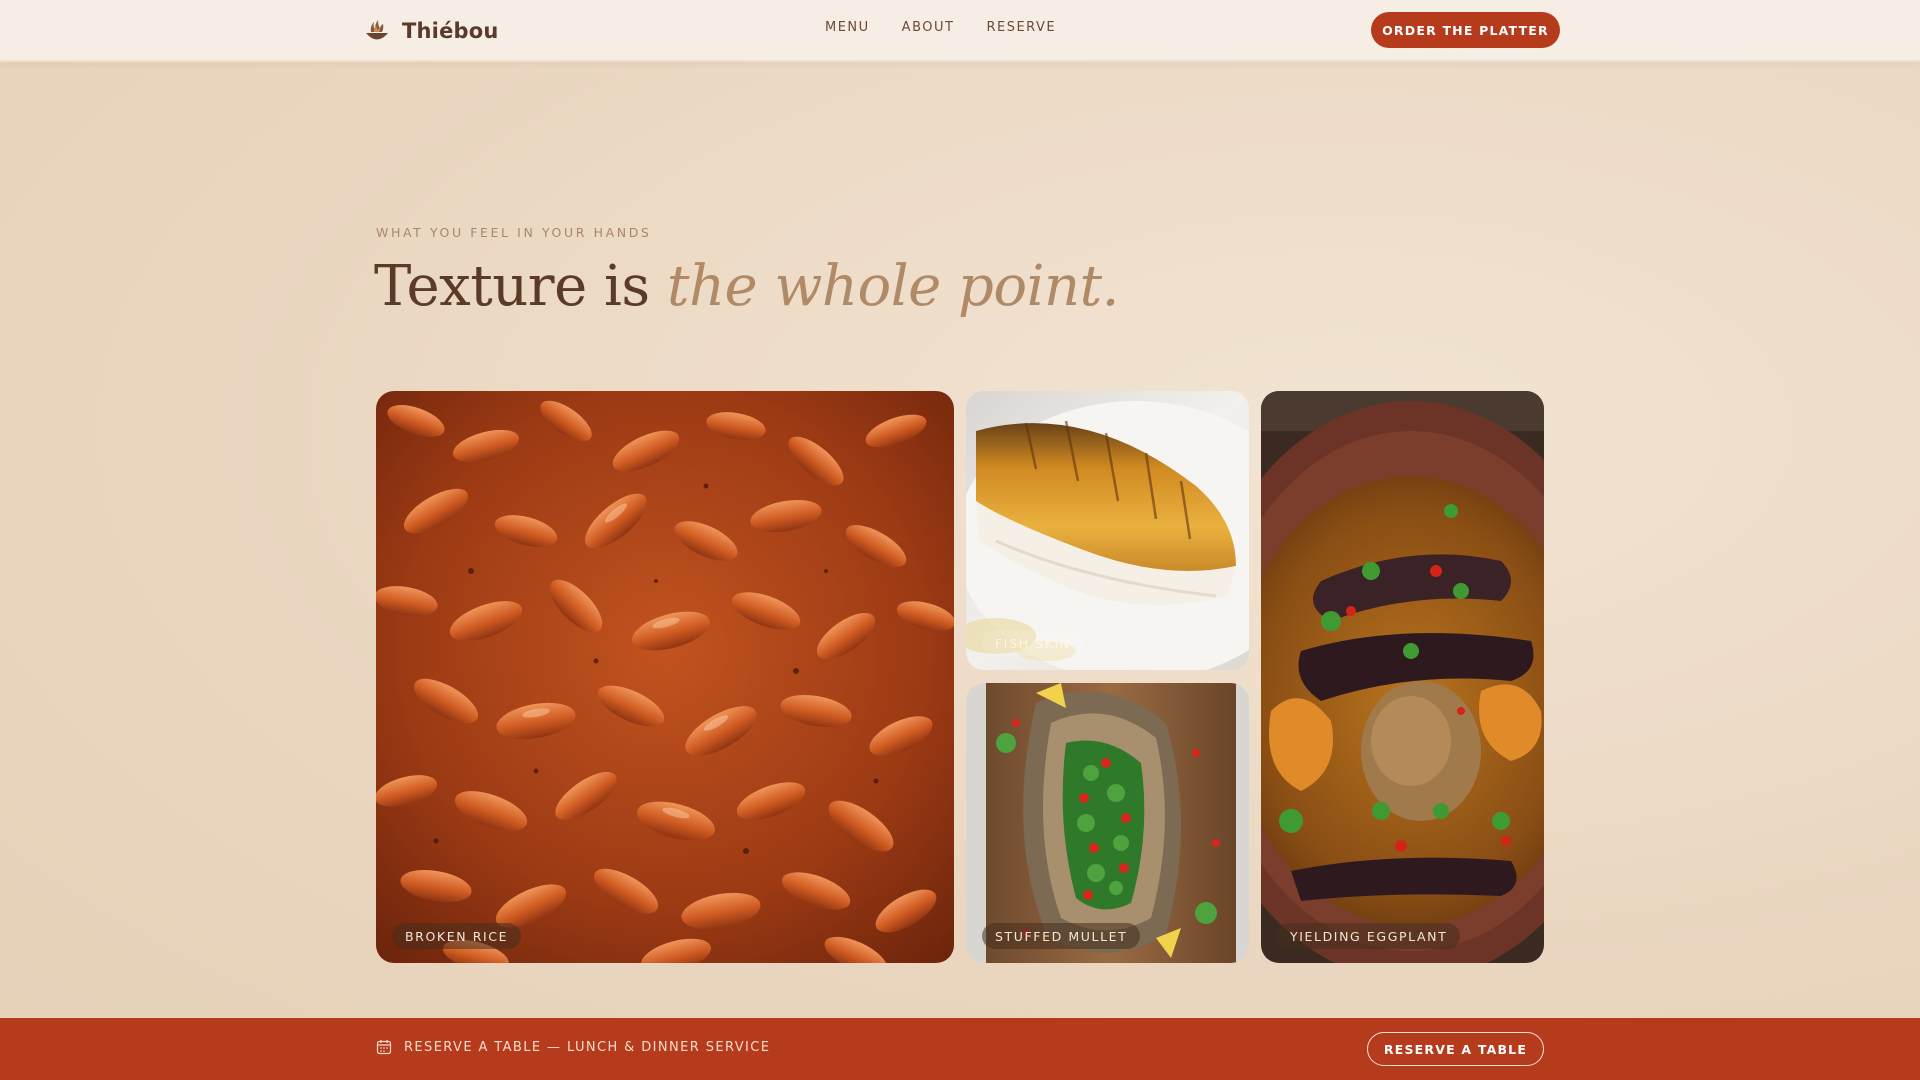  What do you see at coordinates (1465, 30) in the screenshot?
I see `order-platter-button: ORDER THE PLATTER` at bounding box center [1465, 30].